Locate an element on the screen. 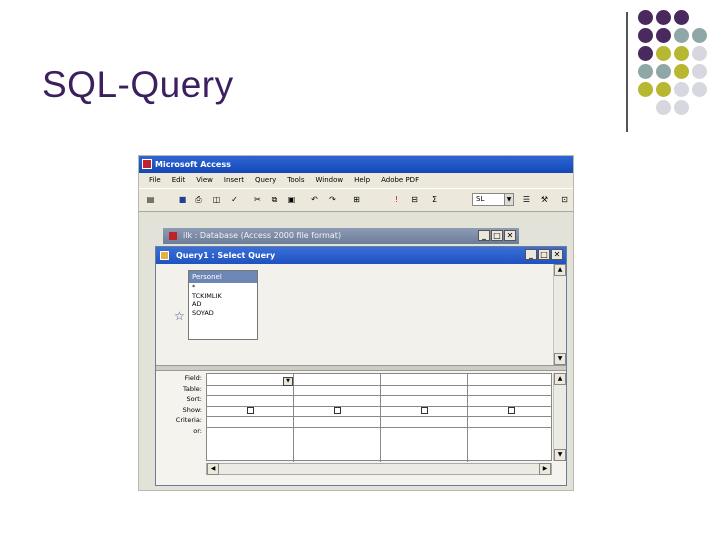  app-title: Microsoft Access is located at coordinates (193, 164).